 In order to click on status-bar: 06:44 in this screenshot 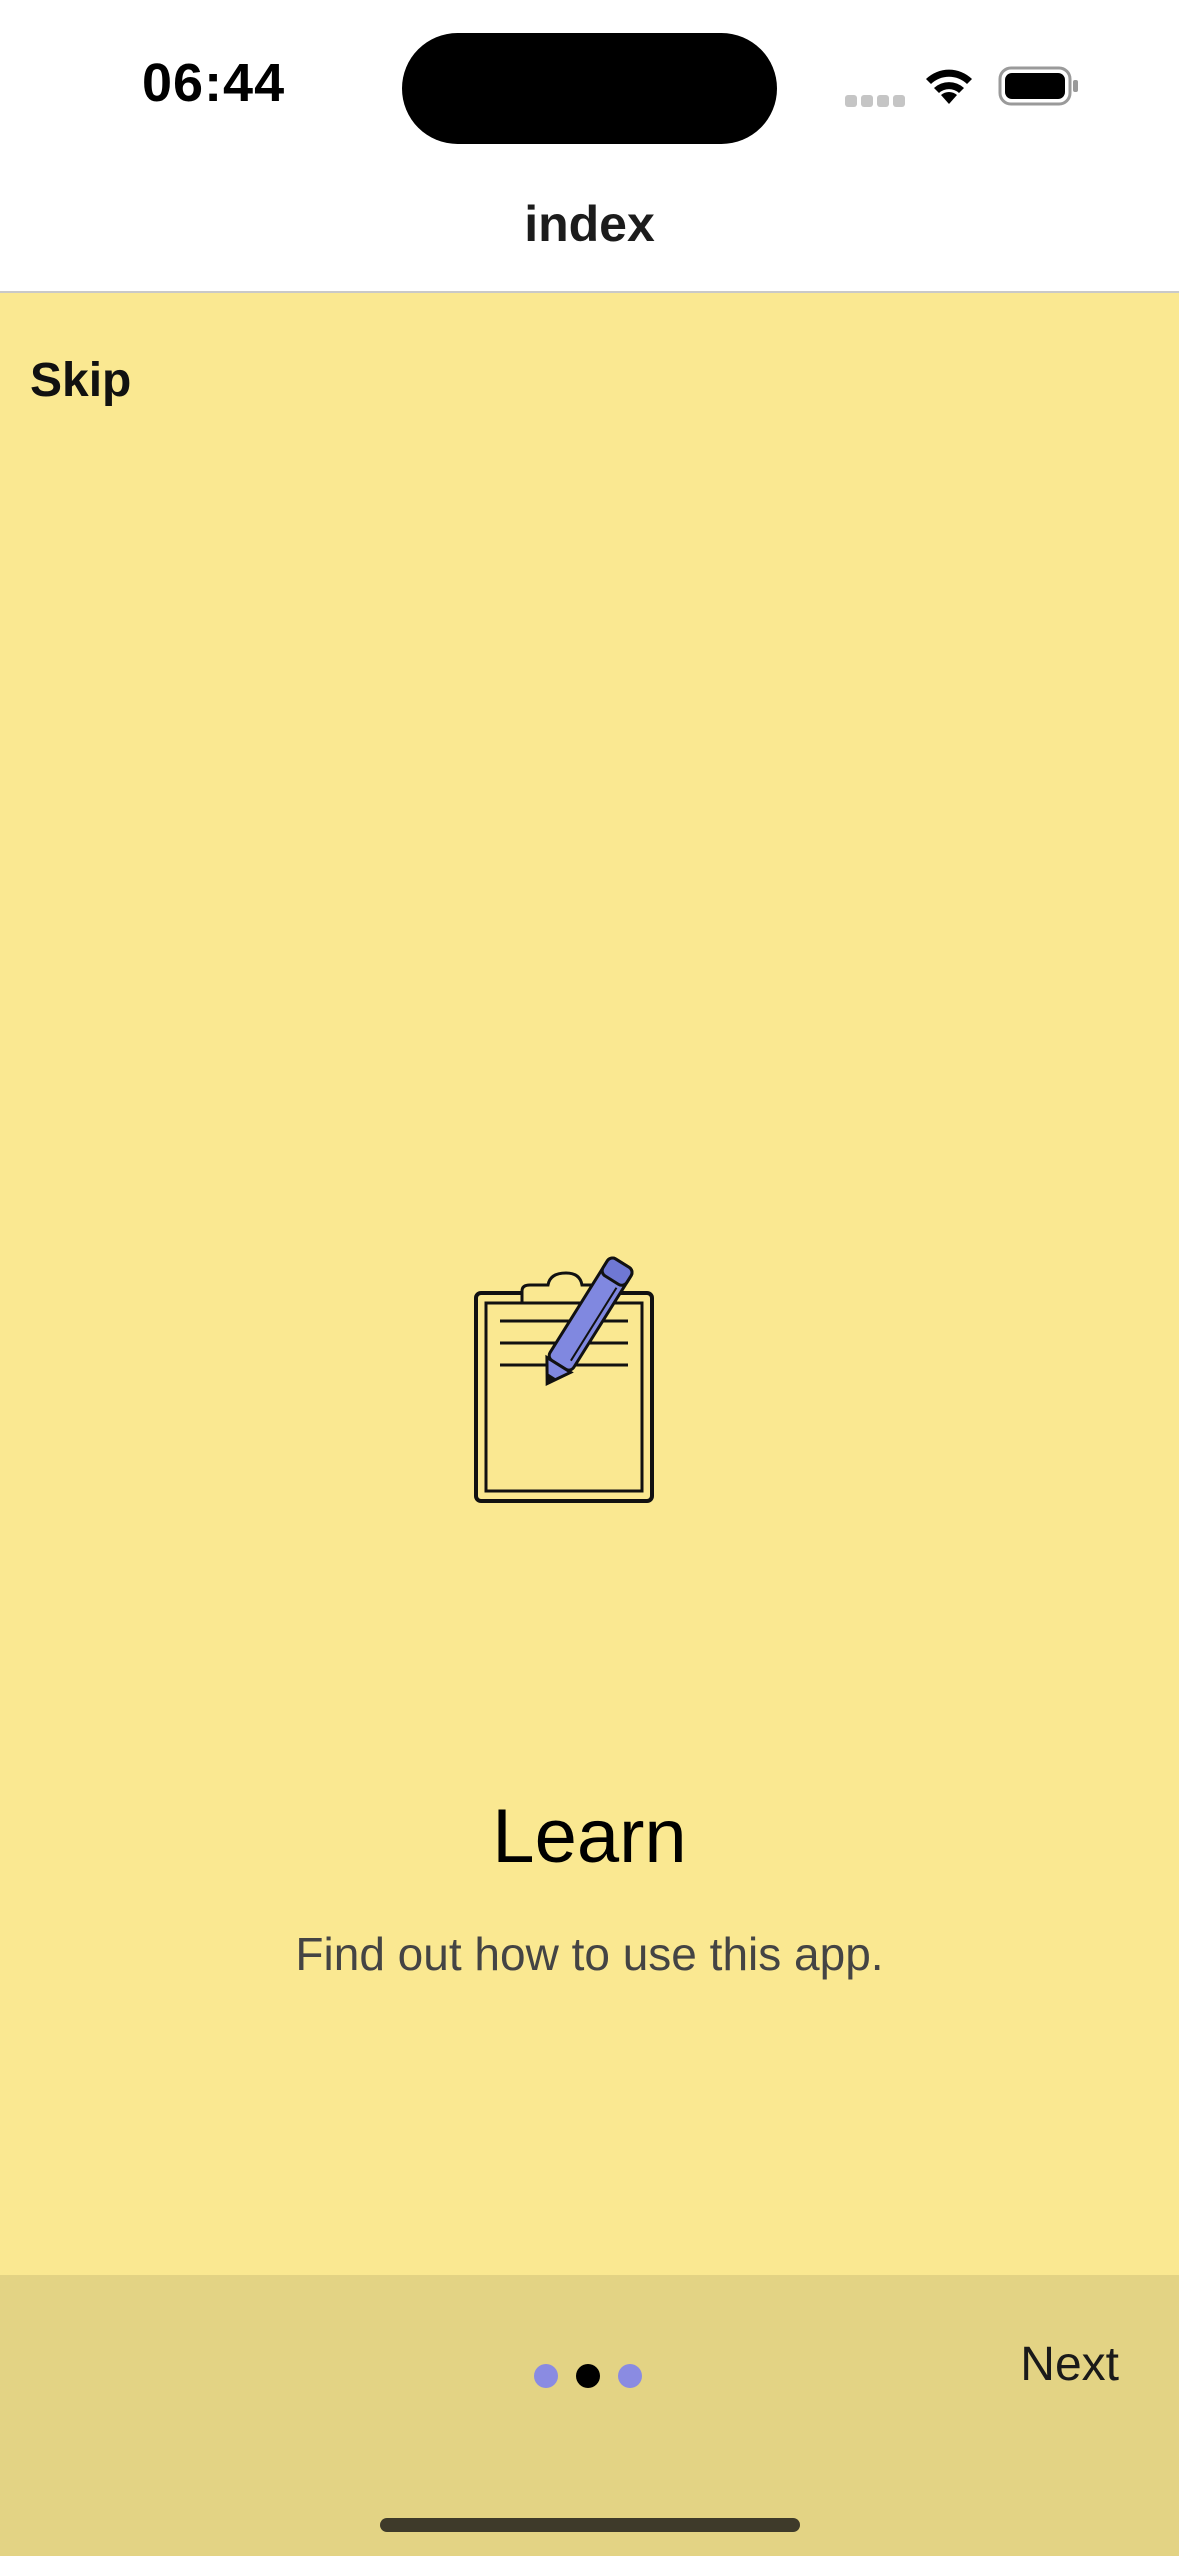, I will do `click(589, 85)`.